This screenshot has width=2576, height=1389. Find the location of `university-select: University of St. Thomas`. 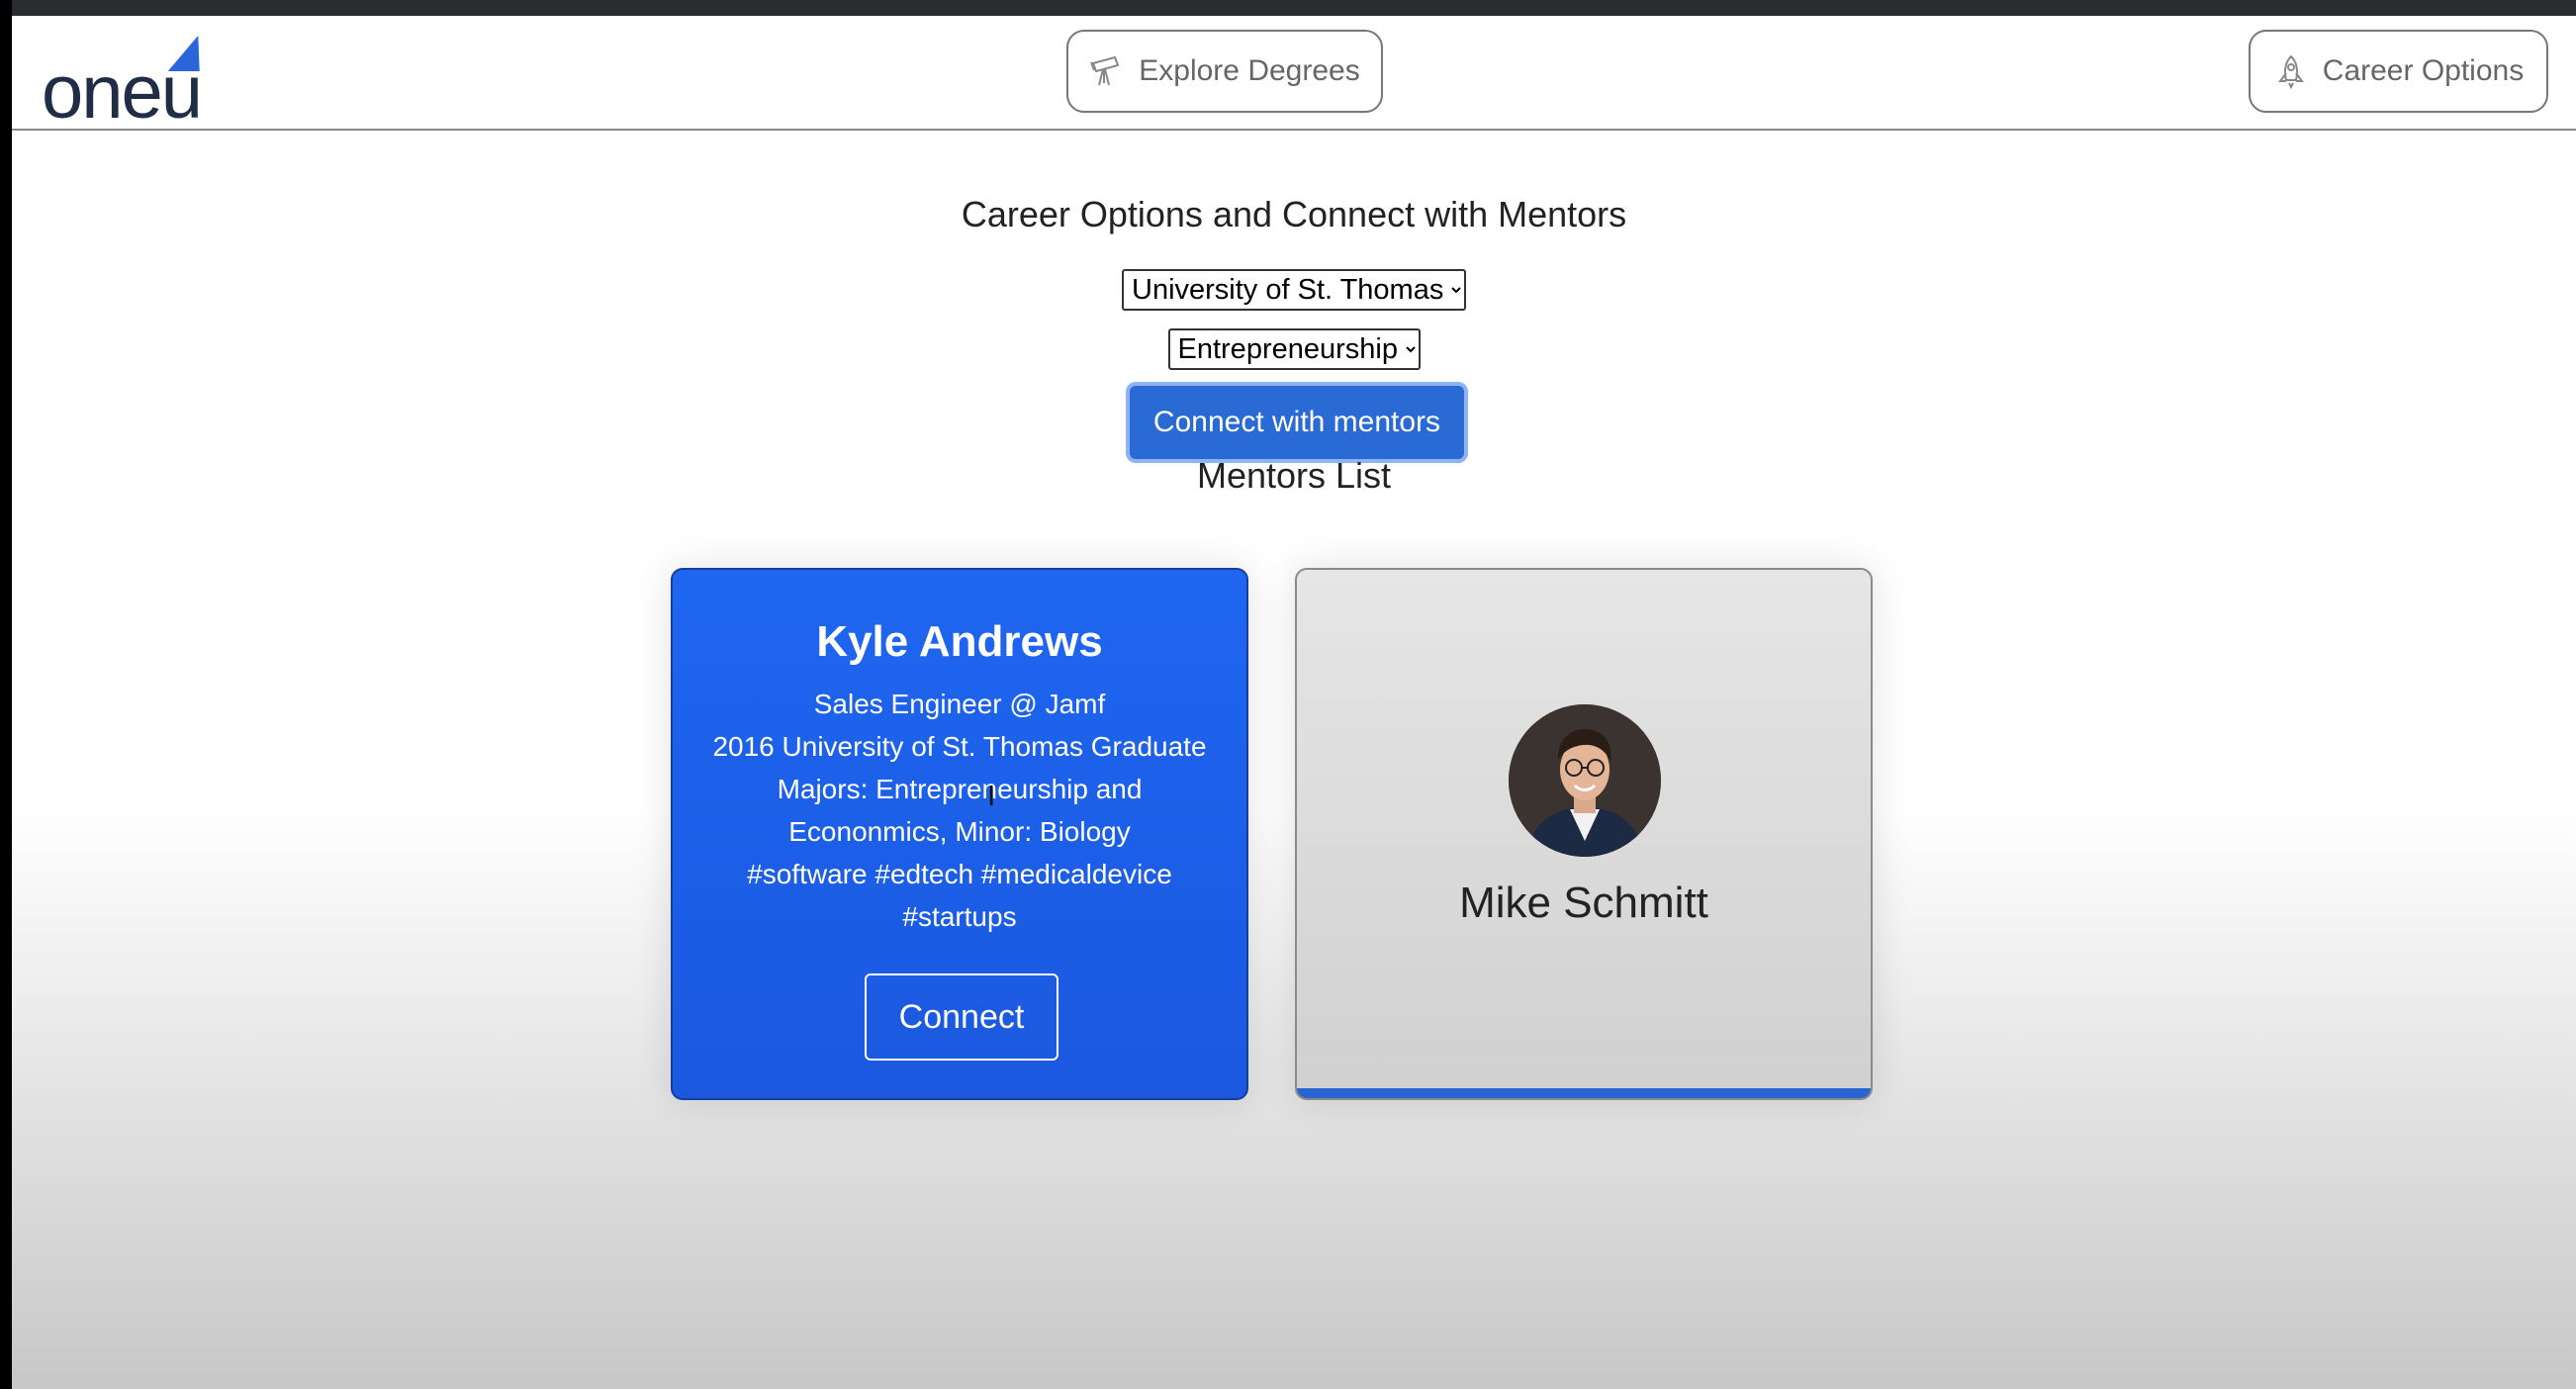

university-select: University of St. Thomas is located at coordinates (1294, 290).